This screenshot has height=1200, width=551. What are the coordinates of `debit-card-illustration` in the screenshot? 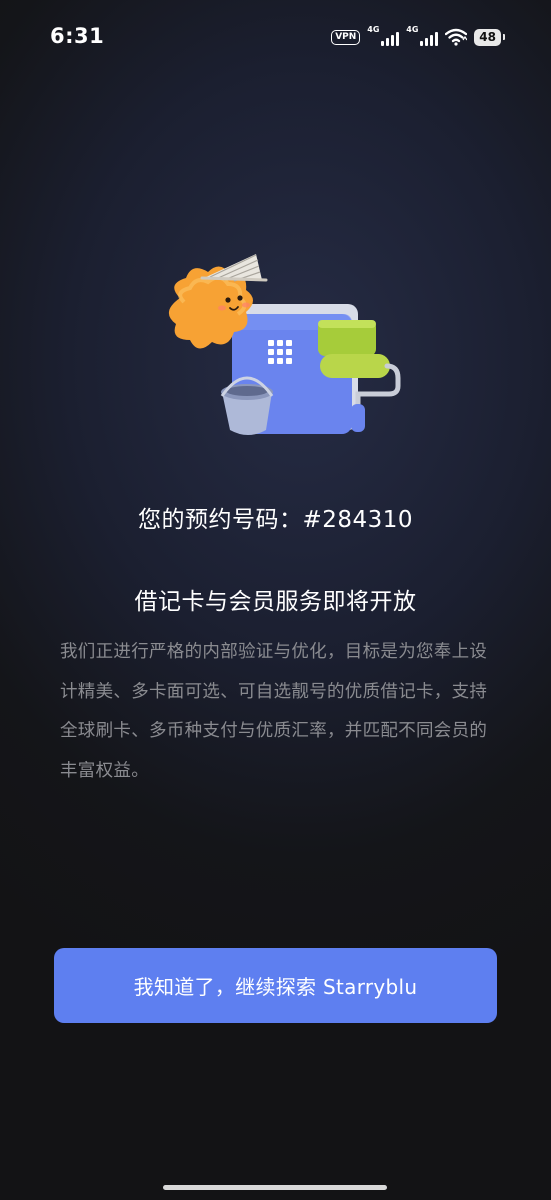 It's located at (284, 344).